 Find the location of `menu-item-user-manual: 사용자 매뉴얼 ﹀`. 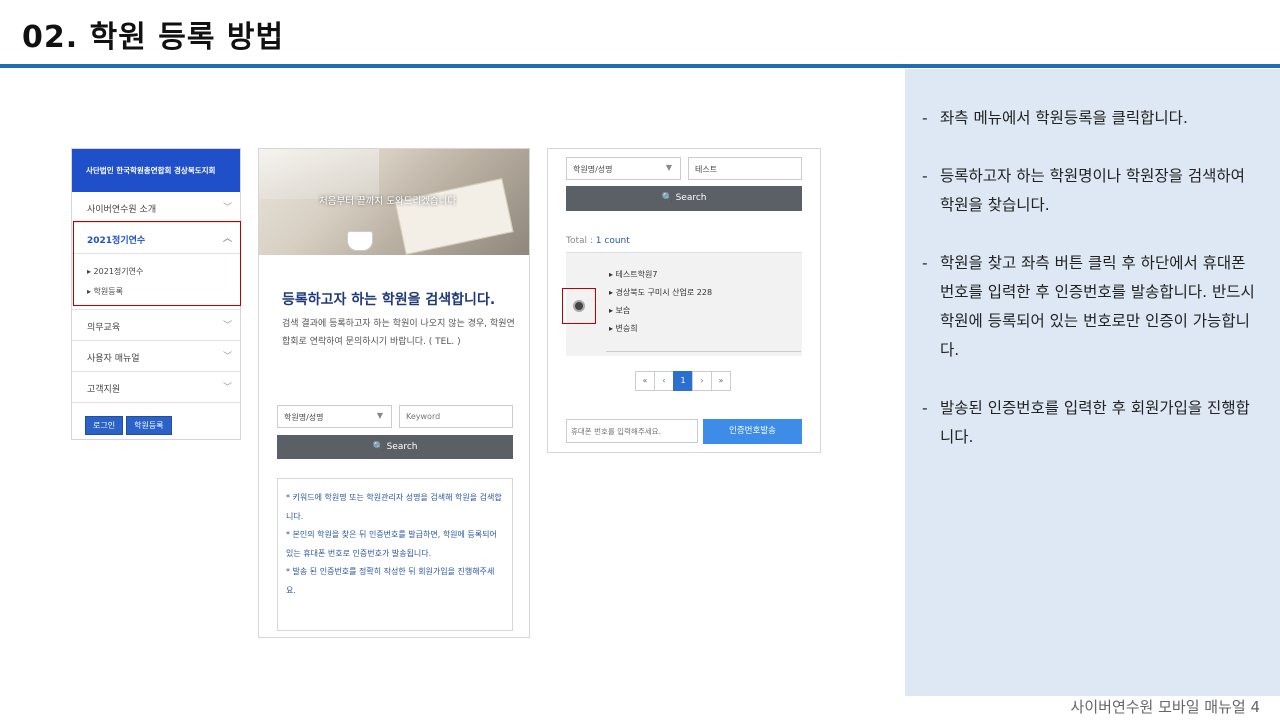

menu-item-user-manual: 사용자 매뉴얼 ﹀ is located at coordinates (156, 356).